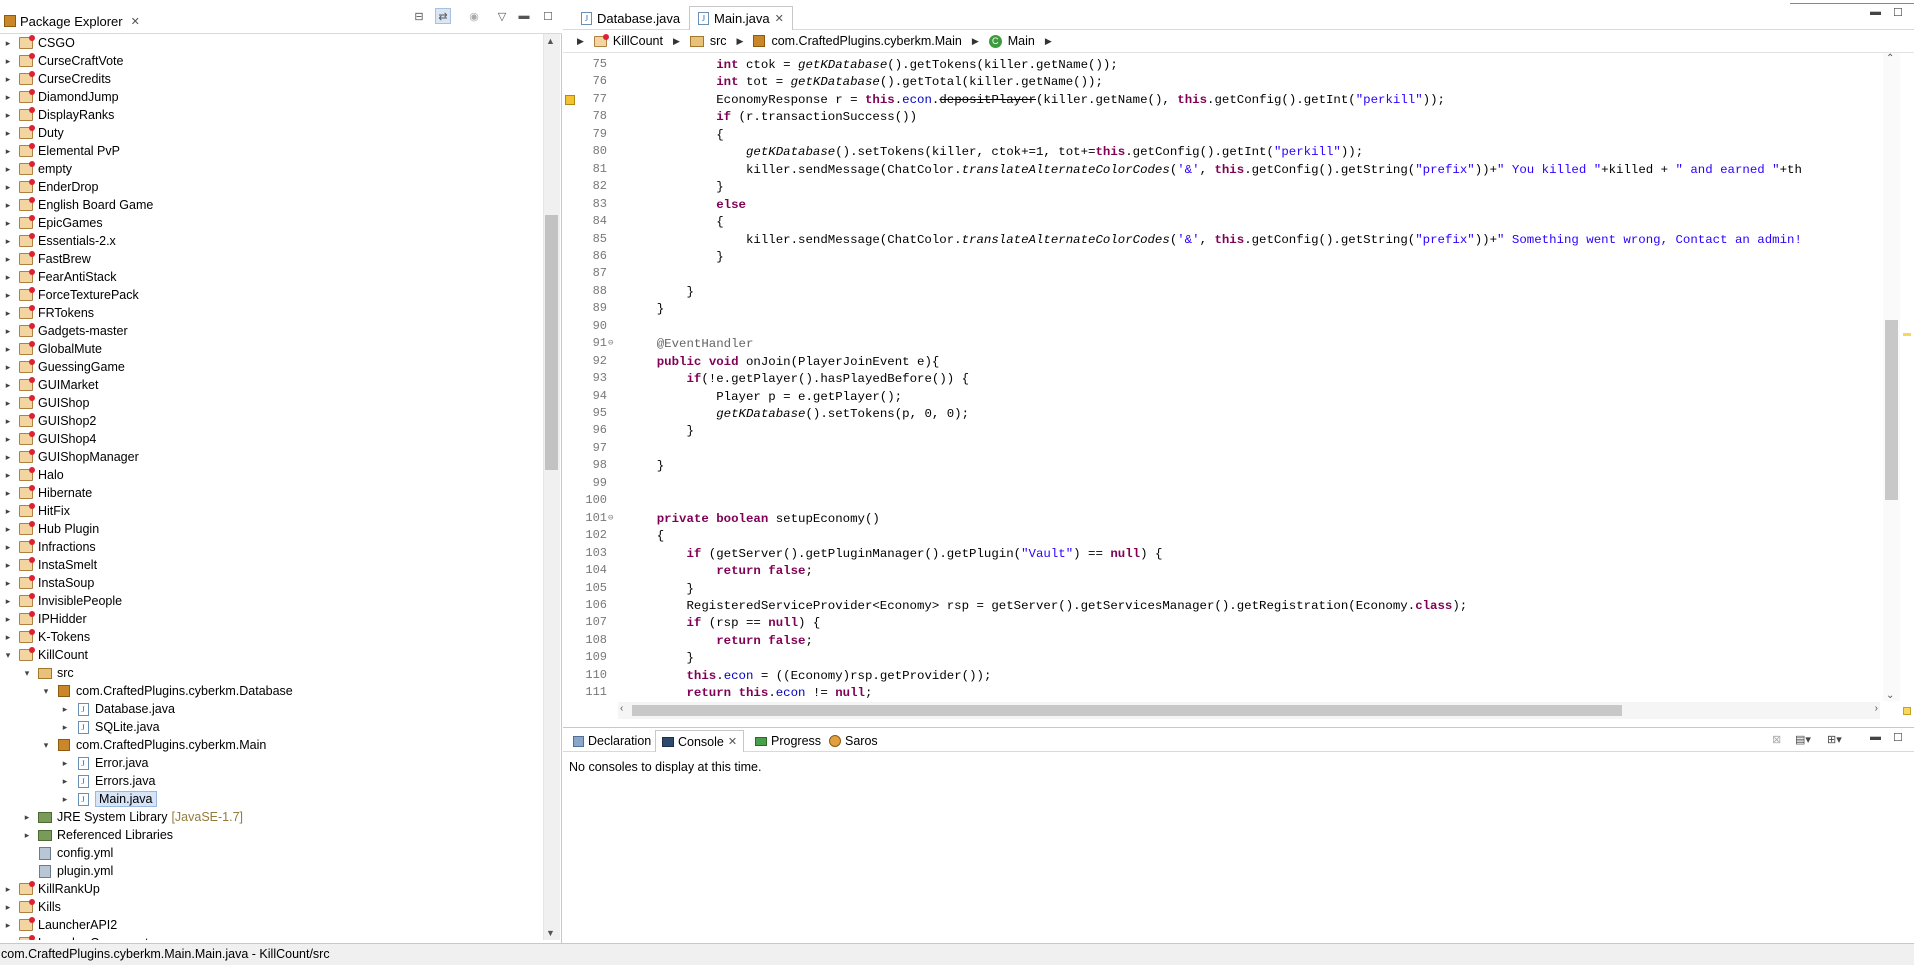  What do you see at coordinates (270, 385) in the screenshot?
I see `tree-item: ▸ GUIMarket` at bounding box center [270, 385].